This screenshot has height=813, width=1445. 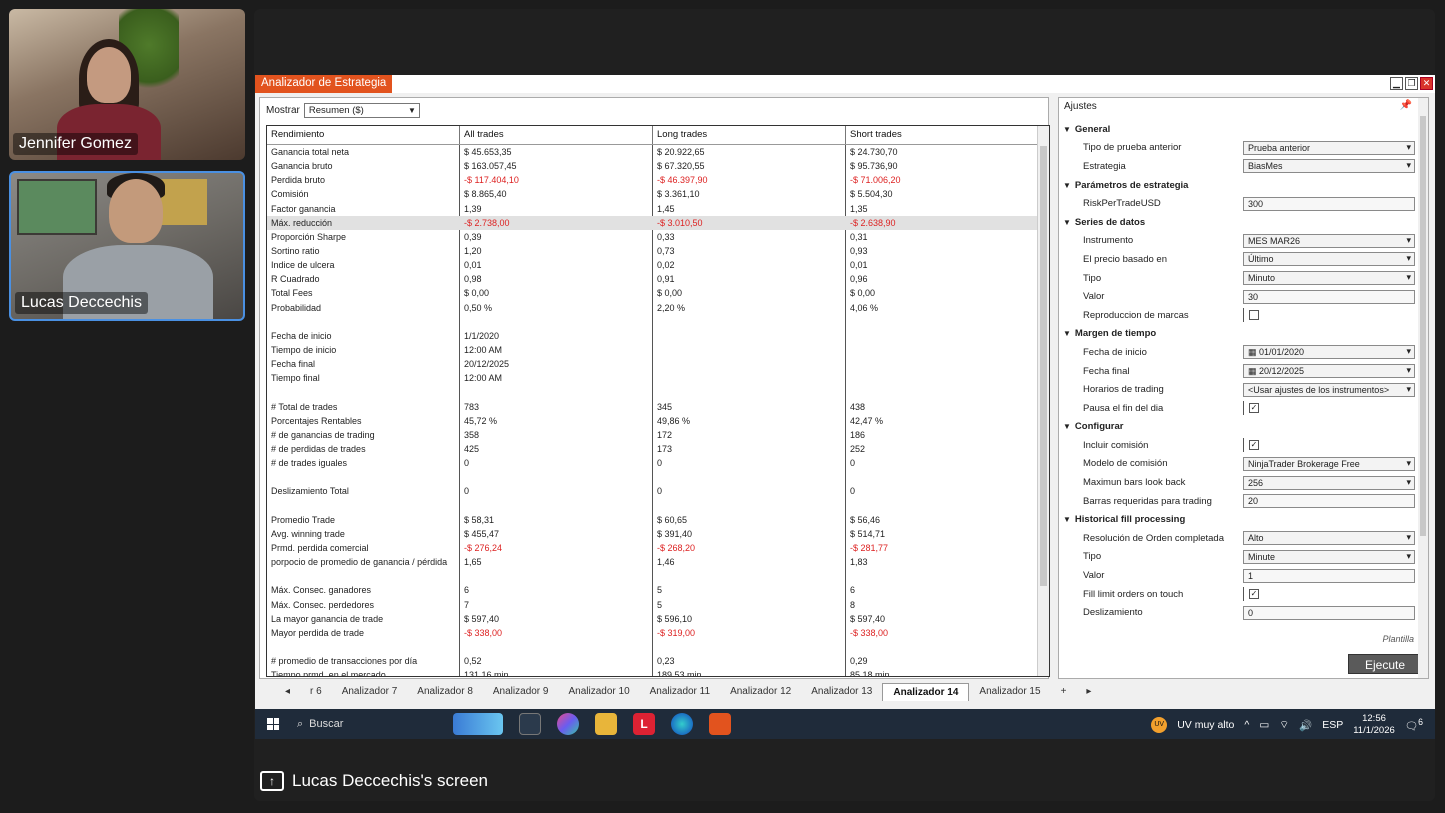 I want to click on settings-dropdown: Prueba anterior, so click(x=1329, y=147).